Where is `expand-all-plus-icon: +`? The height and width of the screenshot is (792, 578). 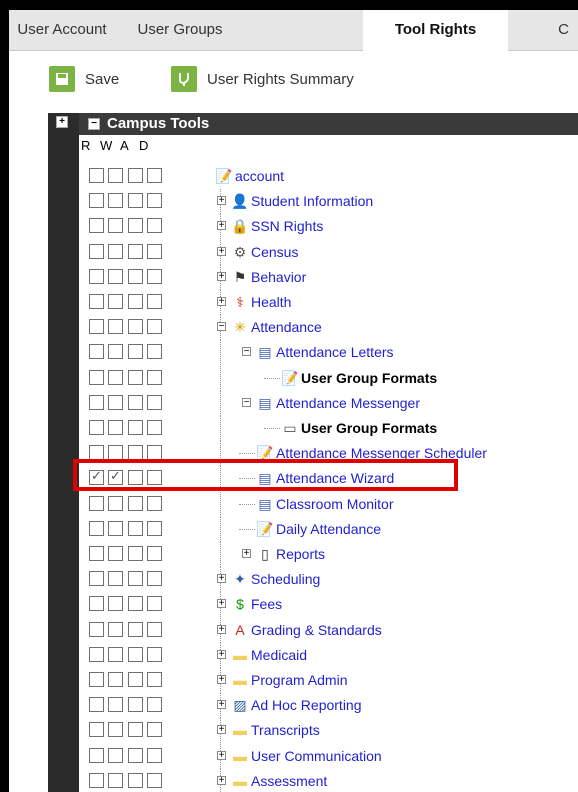
expand-all-plus-icon: + is located at coordinates (62, 122).